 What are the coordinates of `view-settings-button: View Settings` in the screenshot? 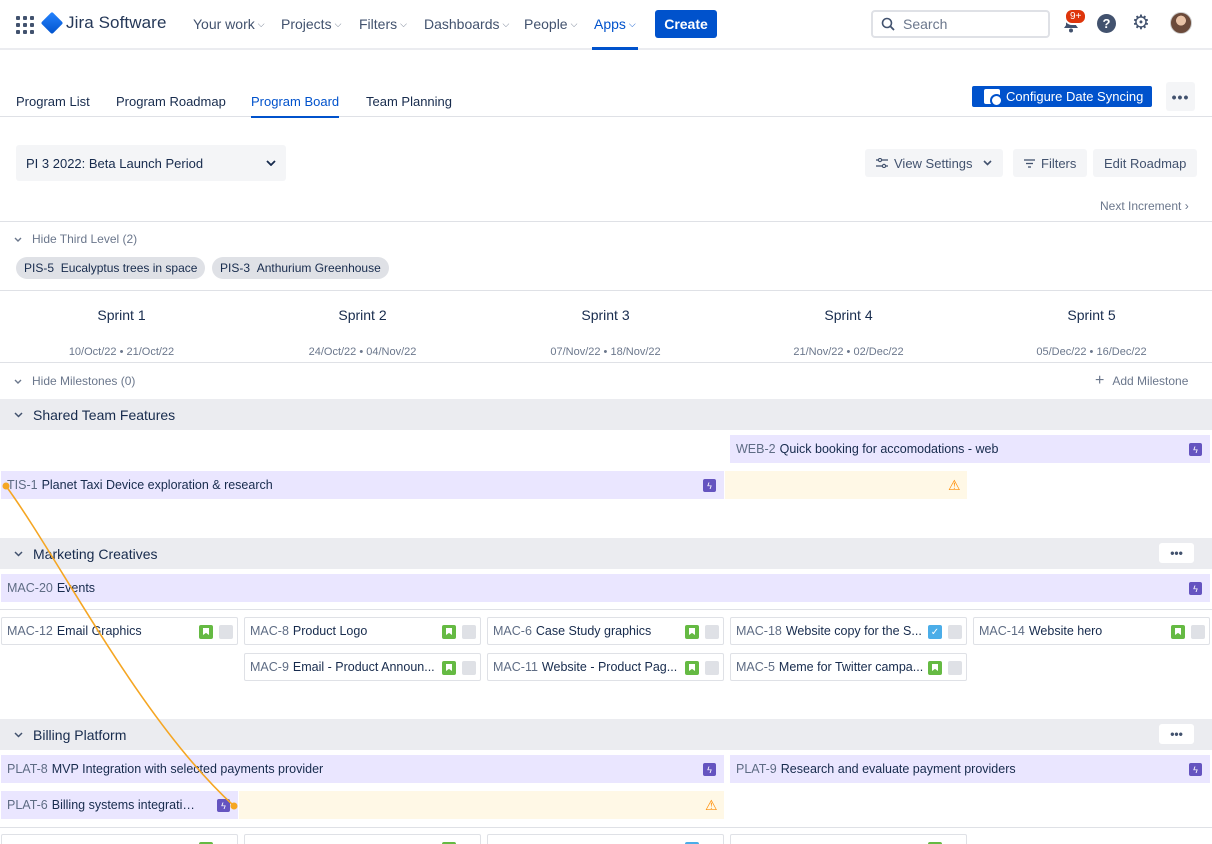 It's located at (934, 163).